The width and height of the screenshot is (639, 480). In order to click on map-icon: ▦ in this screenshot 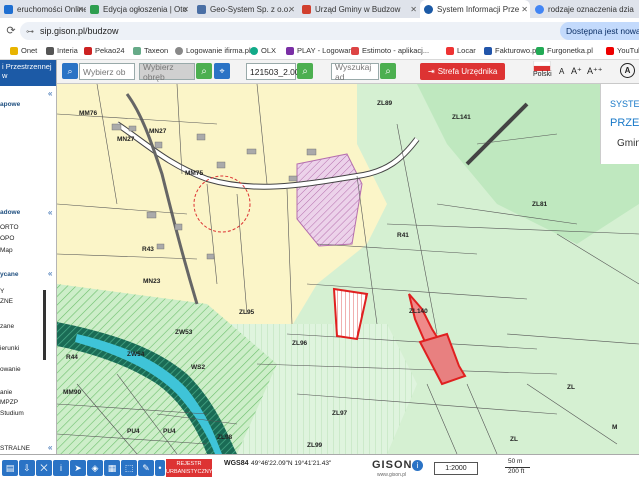, I will do `click(112, 468)`.